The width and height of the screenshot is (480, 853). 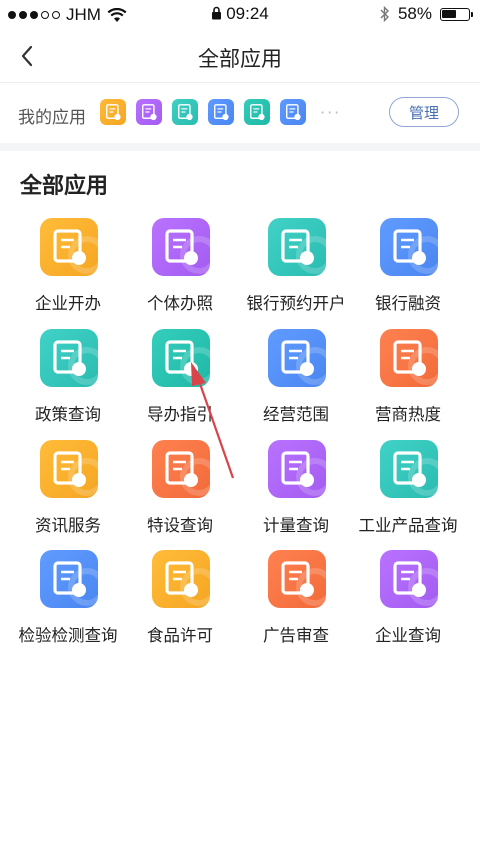 What do you see at coordinates (68, 303) in the screenshot?
I see `app-label: 企业开办` at bounding box center [68, 303].